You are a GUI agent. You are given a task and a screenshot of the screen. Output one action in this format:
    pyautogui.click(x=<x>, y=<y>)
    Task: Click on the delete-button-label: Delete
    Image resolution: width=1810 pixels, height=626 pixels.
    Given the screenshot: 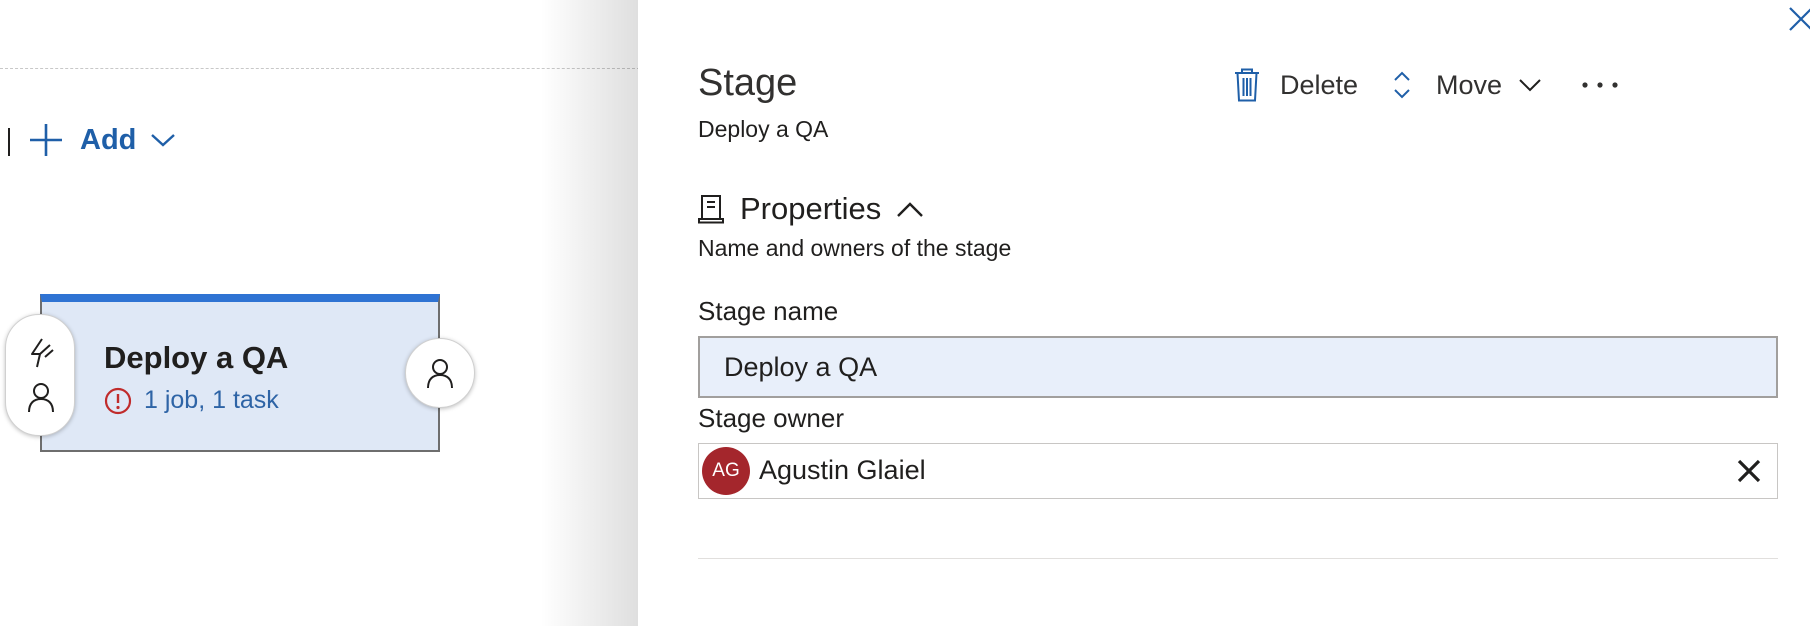 What is the action you would take?
    pyautogui.click(x=1319, y=84)
    